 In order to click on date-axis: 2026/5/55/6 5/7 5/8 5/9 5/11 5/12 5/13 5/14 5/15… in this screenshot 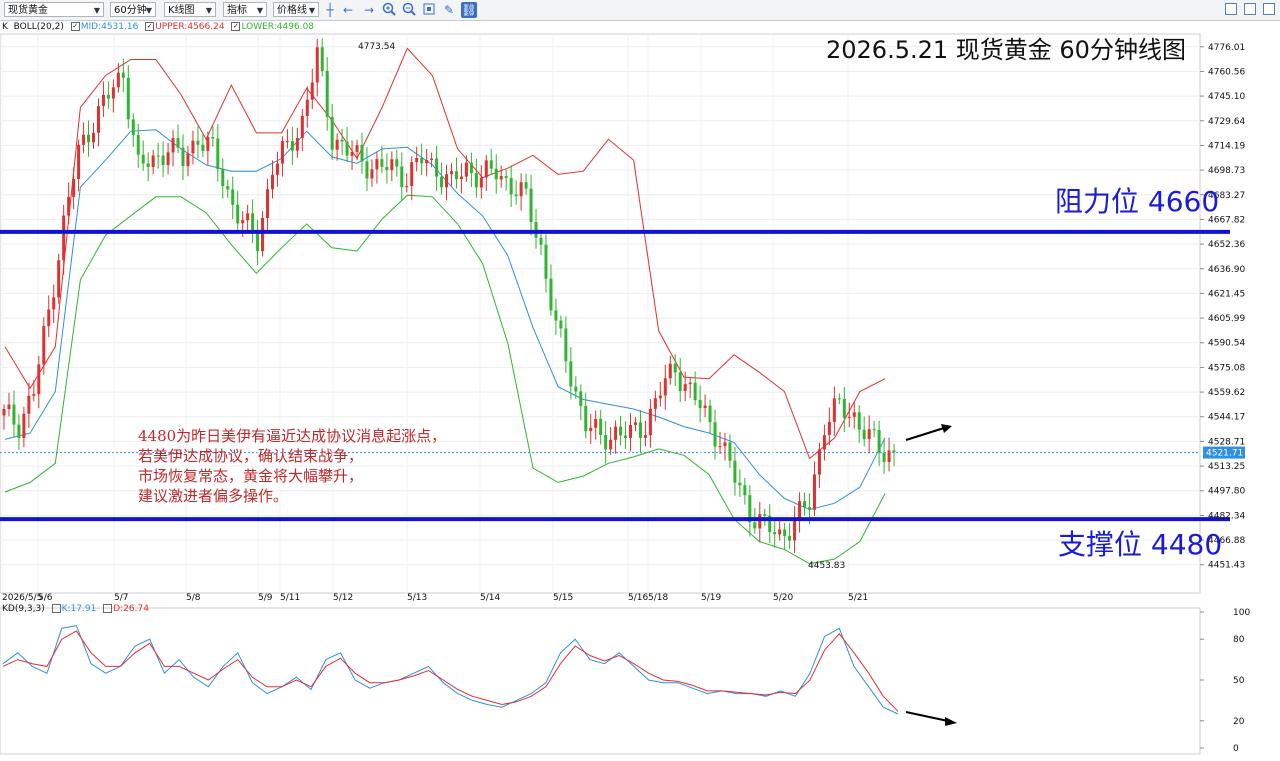, I will do `click(435, 598)`.